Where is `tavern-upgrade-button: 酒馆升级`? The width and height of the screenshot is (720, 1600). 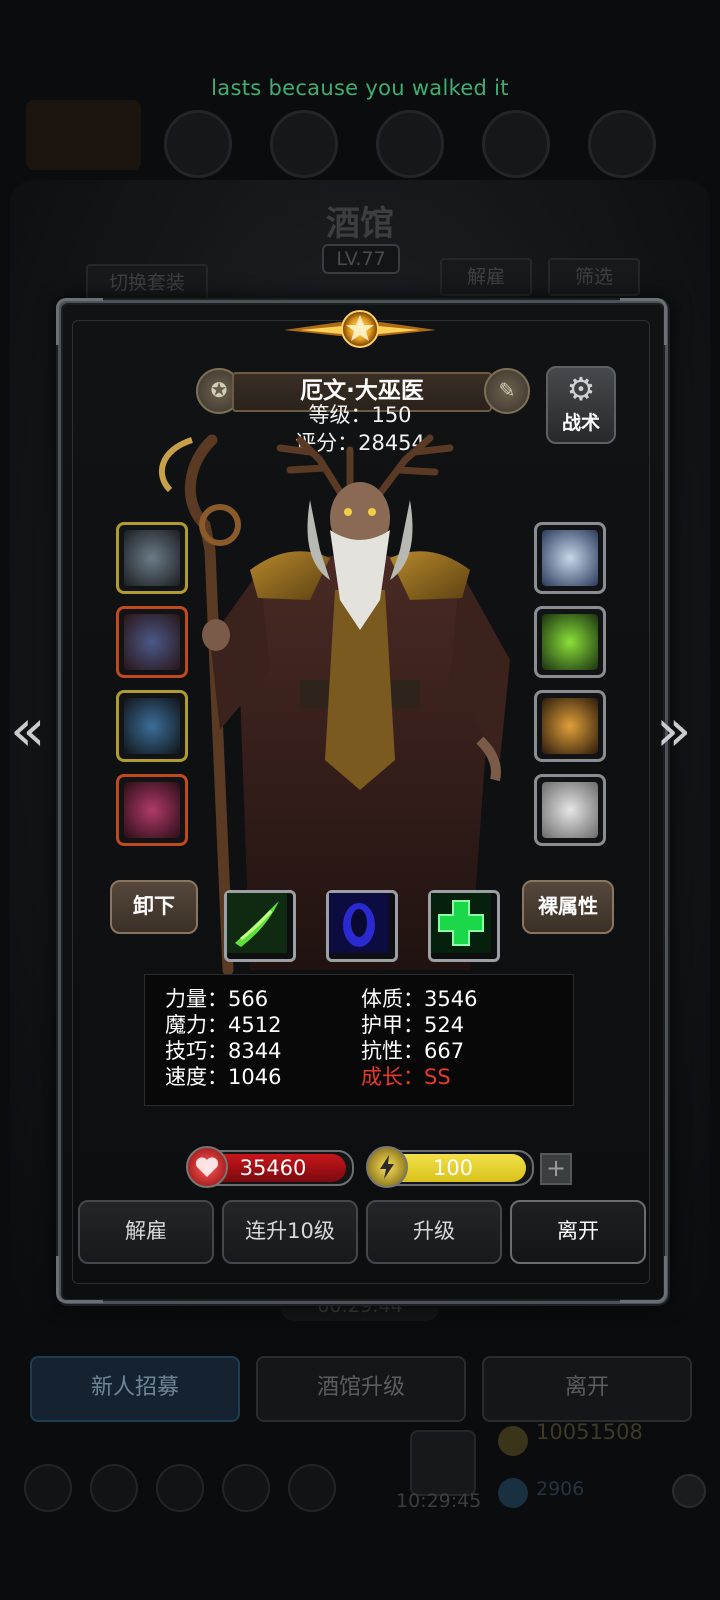 tavern-upgrade-button: 酒馆升级 is located at coordinates (361, 1389).